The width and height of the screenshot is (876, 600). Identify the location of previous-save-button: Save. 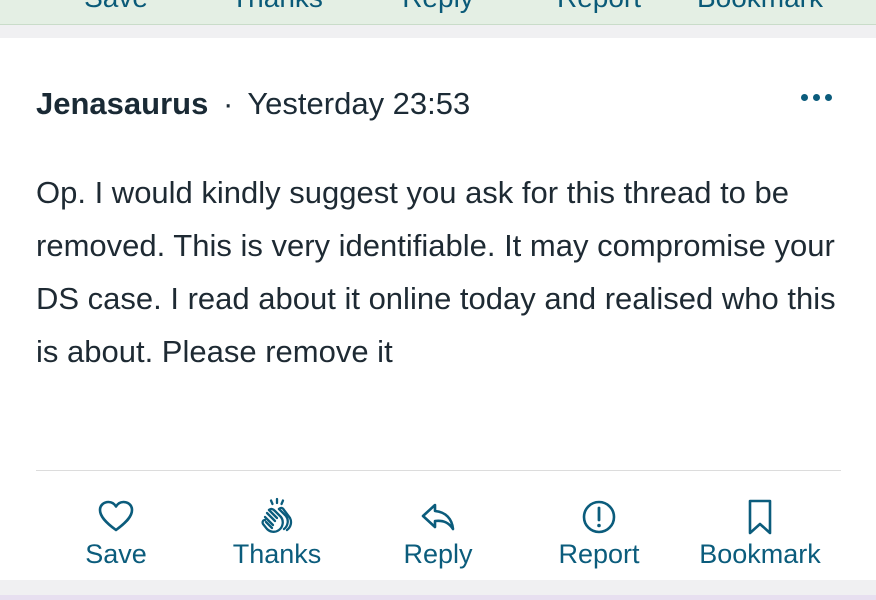
(116, 7).